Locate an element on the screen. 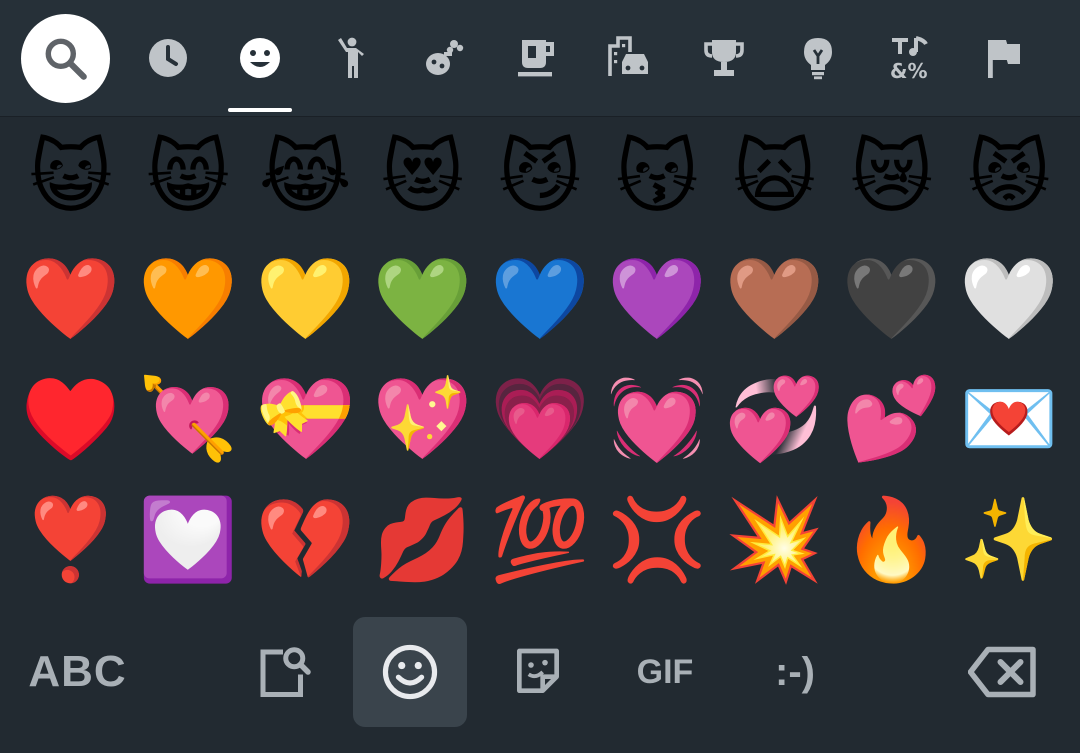  emoji-cat-wry-smile: 😼 is located at coordinates (539, 178).